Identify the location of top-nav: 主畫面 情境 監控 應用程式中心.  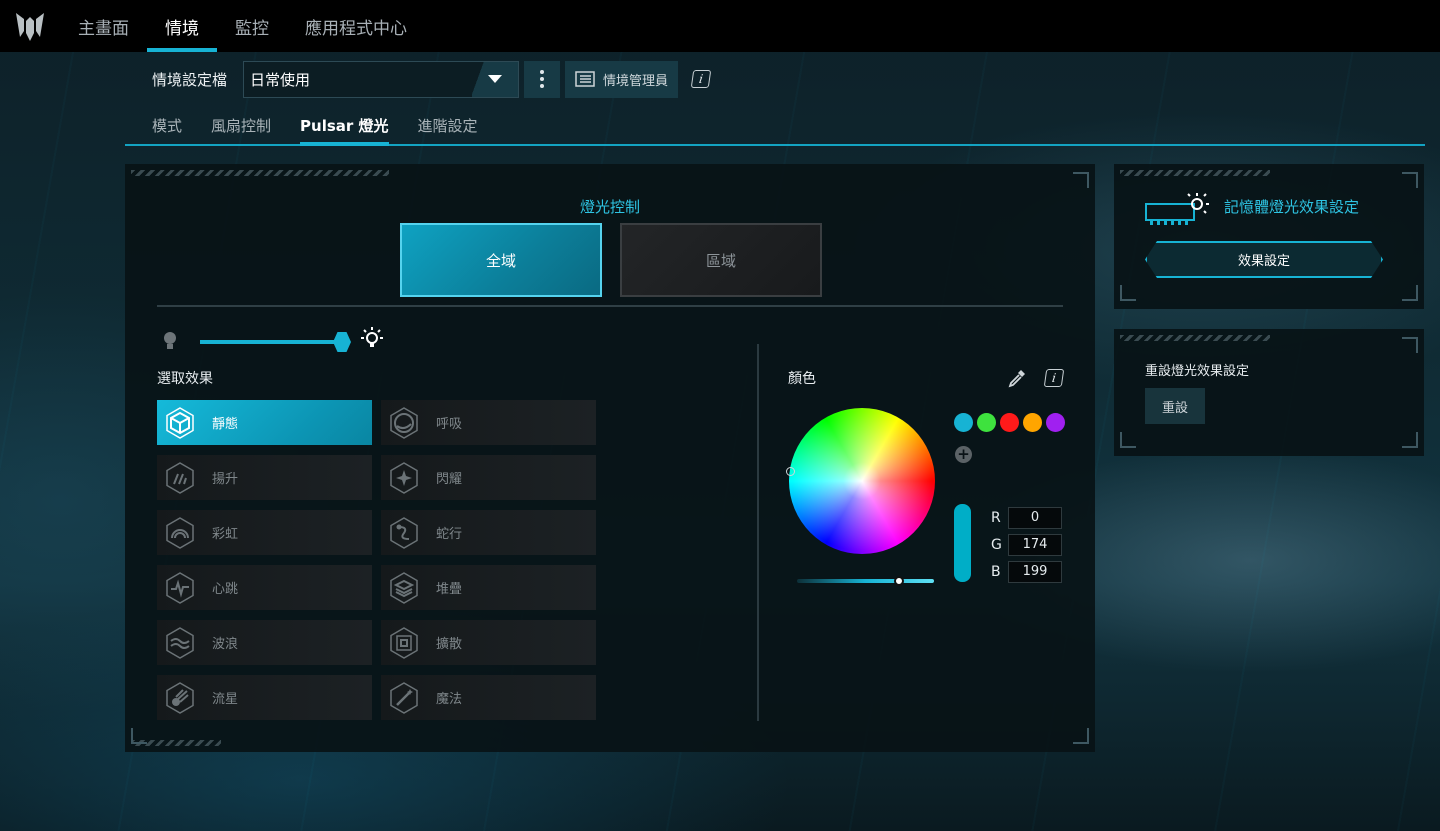
(720, 26).